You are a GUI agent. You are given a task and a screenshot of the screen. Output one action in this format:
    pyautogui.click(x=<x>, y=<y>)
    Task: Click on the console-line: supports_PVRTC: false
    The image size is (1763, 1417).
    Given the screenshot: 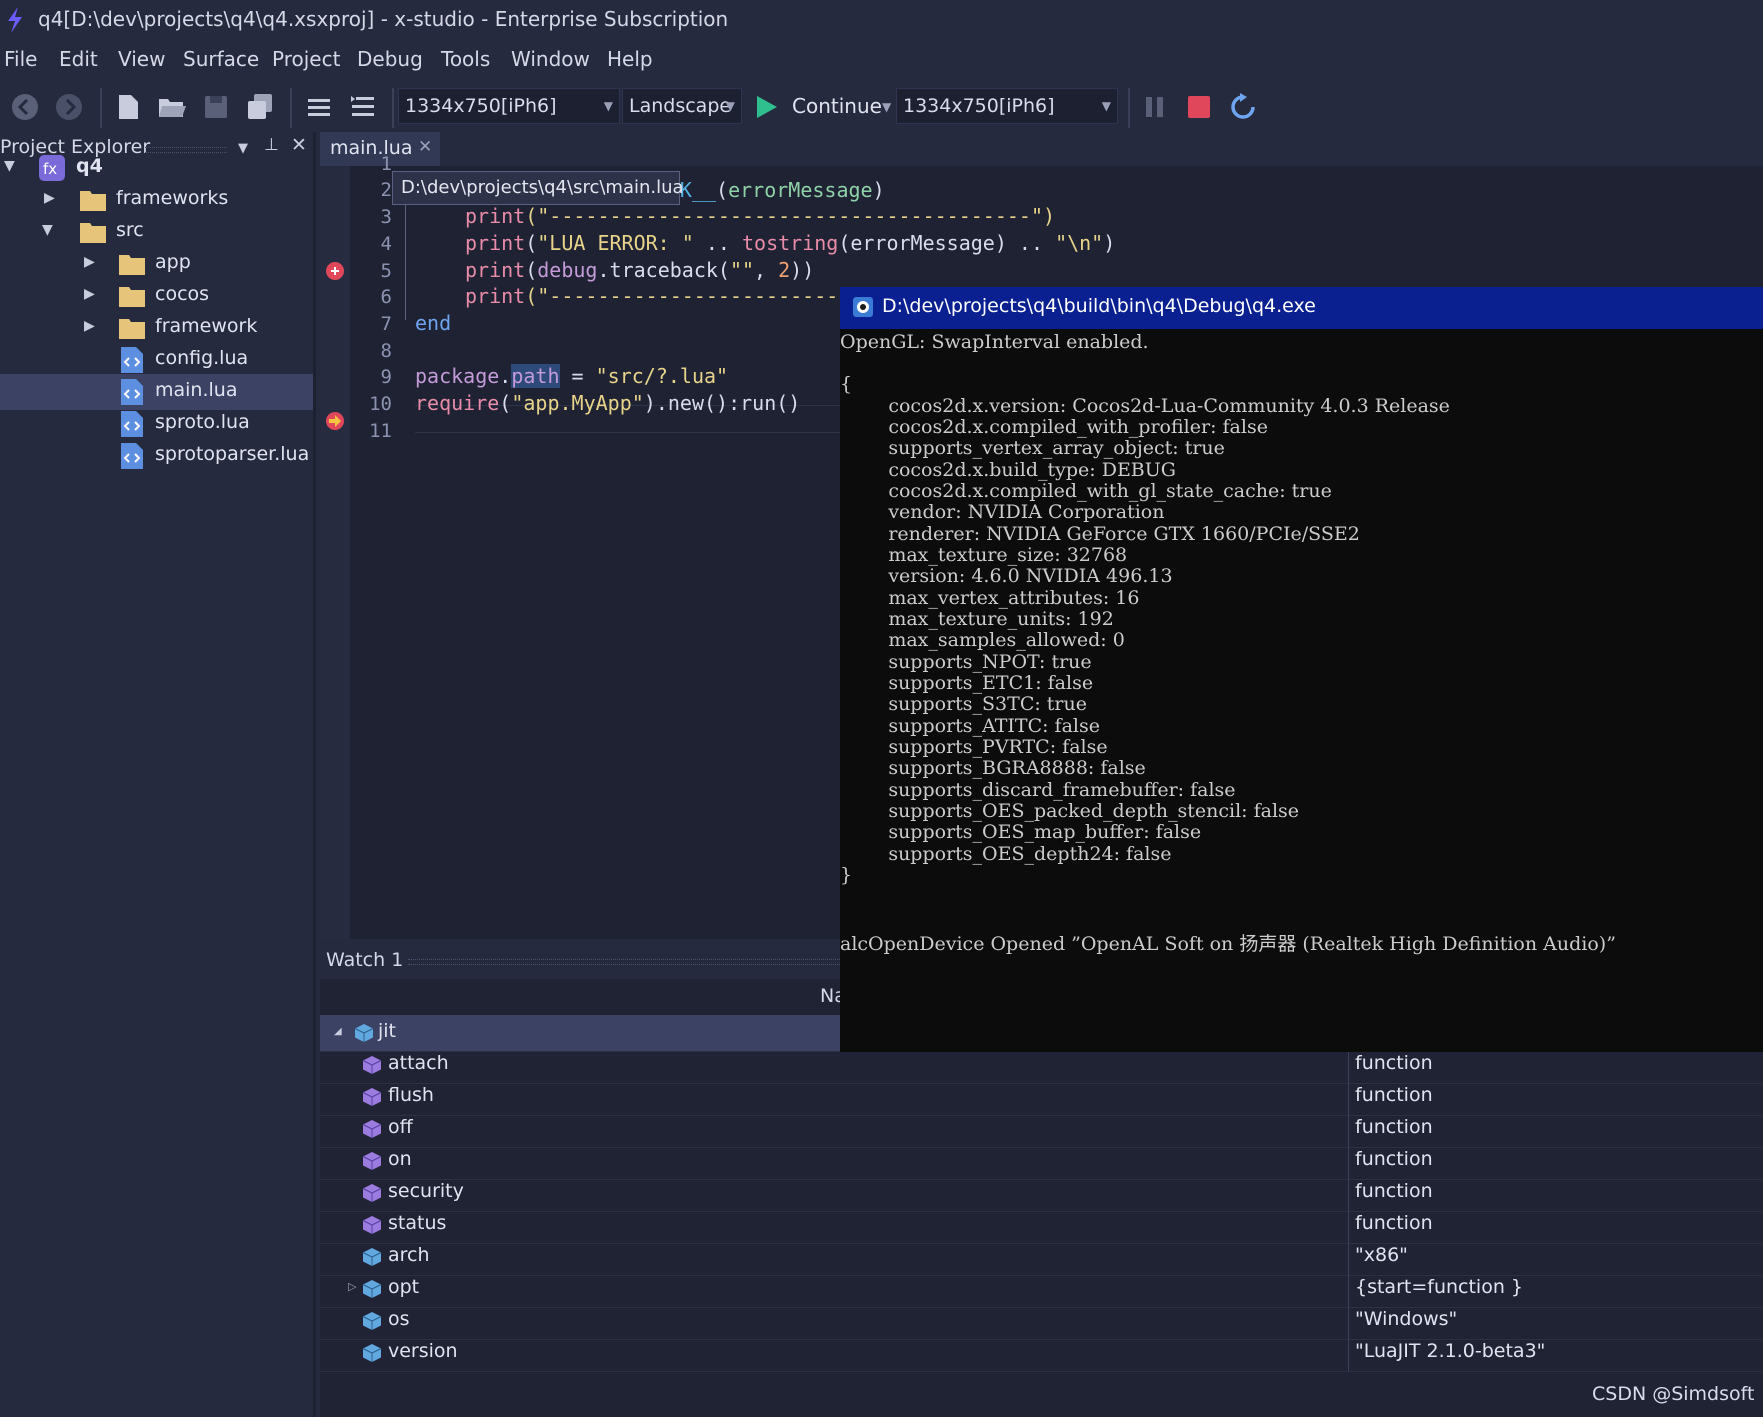 What is the action you would take?
    pyautogui.click(x=974, y=747)
    